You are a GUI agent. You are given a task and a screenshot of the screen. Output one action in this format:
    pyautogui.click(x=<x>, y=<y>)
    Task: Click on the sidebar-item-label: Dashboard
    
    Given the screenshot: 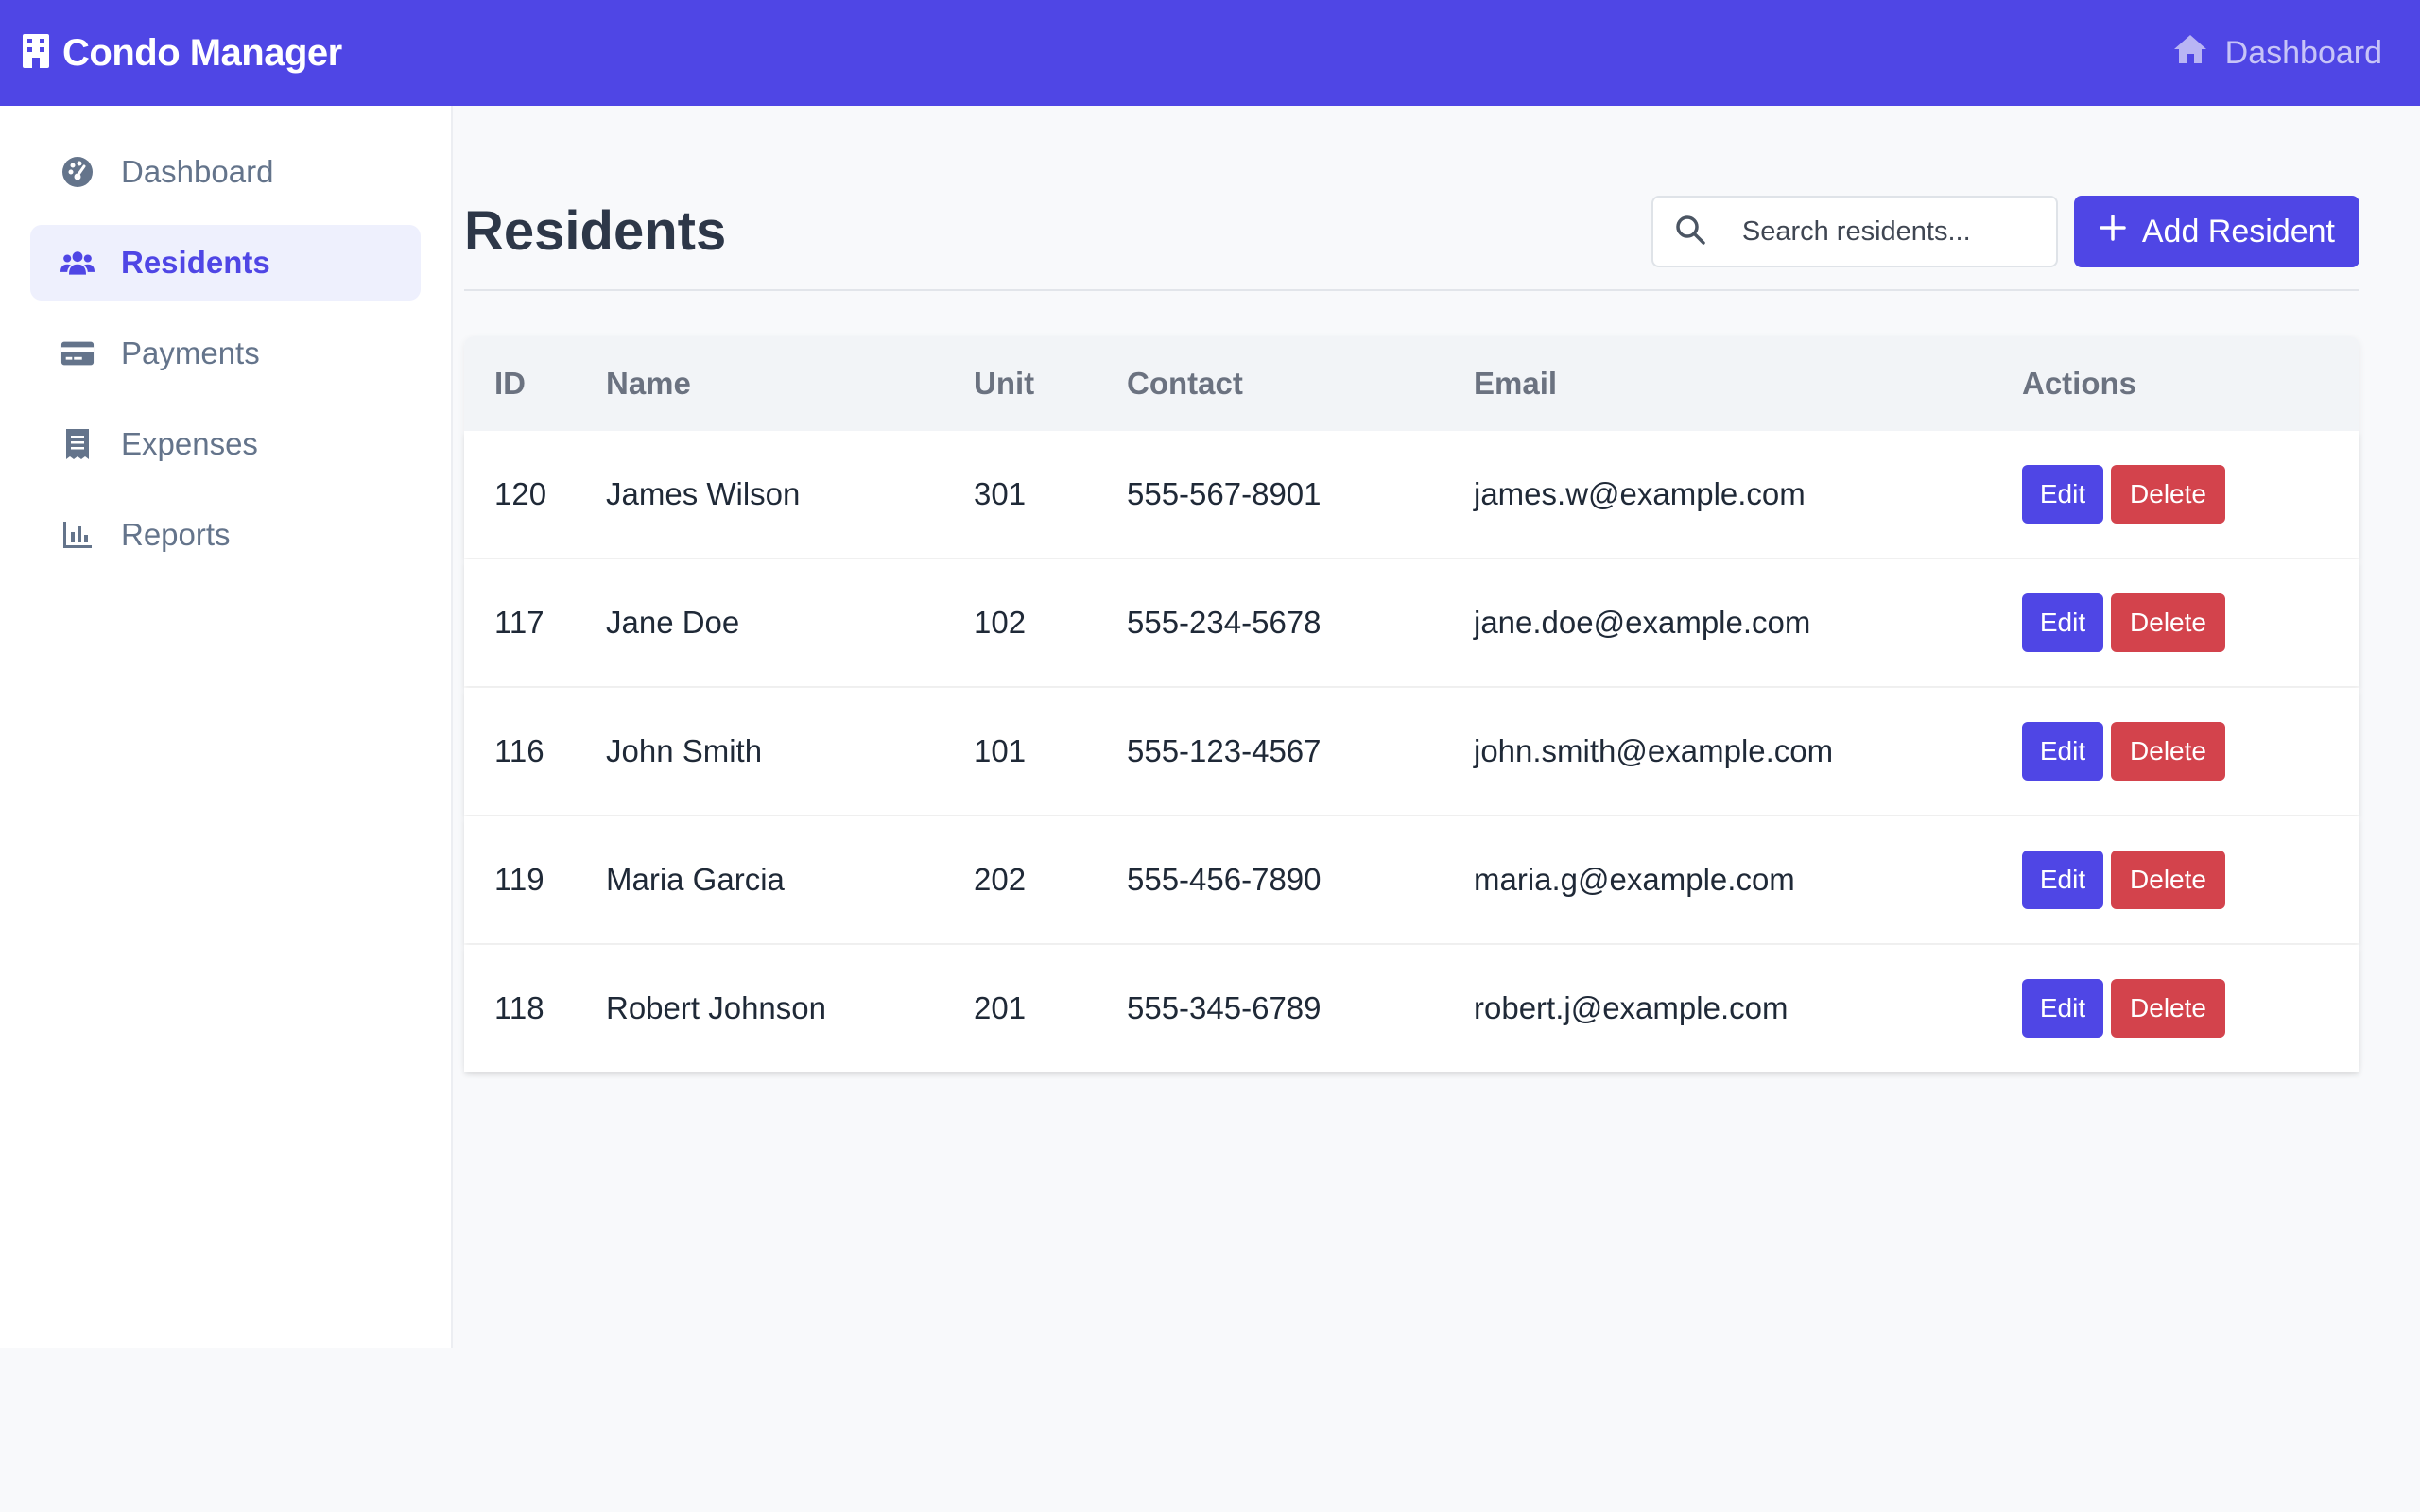 What is the action you would take?
    pyautogui.click(x=197, y=171)
    